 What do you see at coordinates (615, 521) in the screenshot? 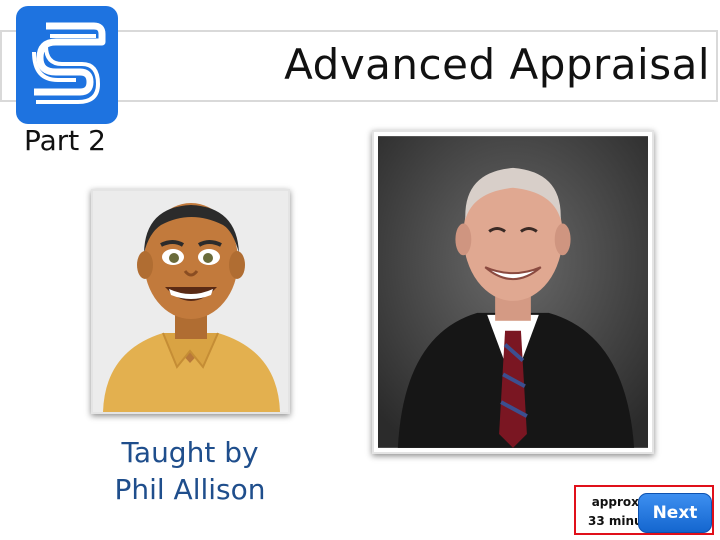
I see `duration-line2: 33 minu` at bounding box center [615, 521].